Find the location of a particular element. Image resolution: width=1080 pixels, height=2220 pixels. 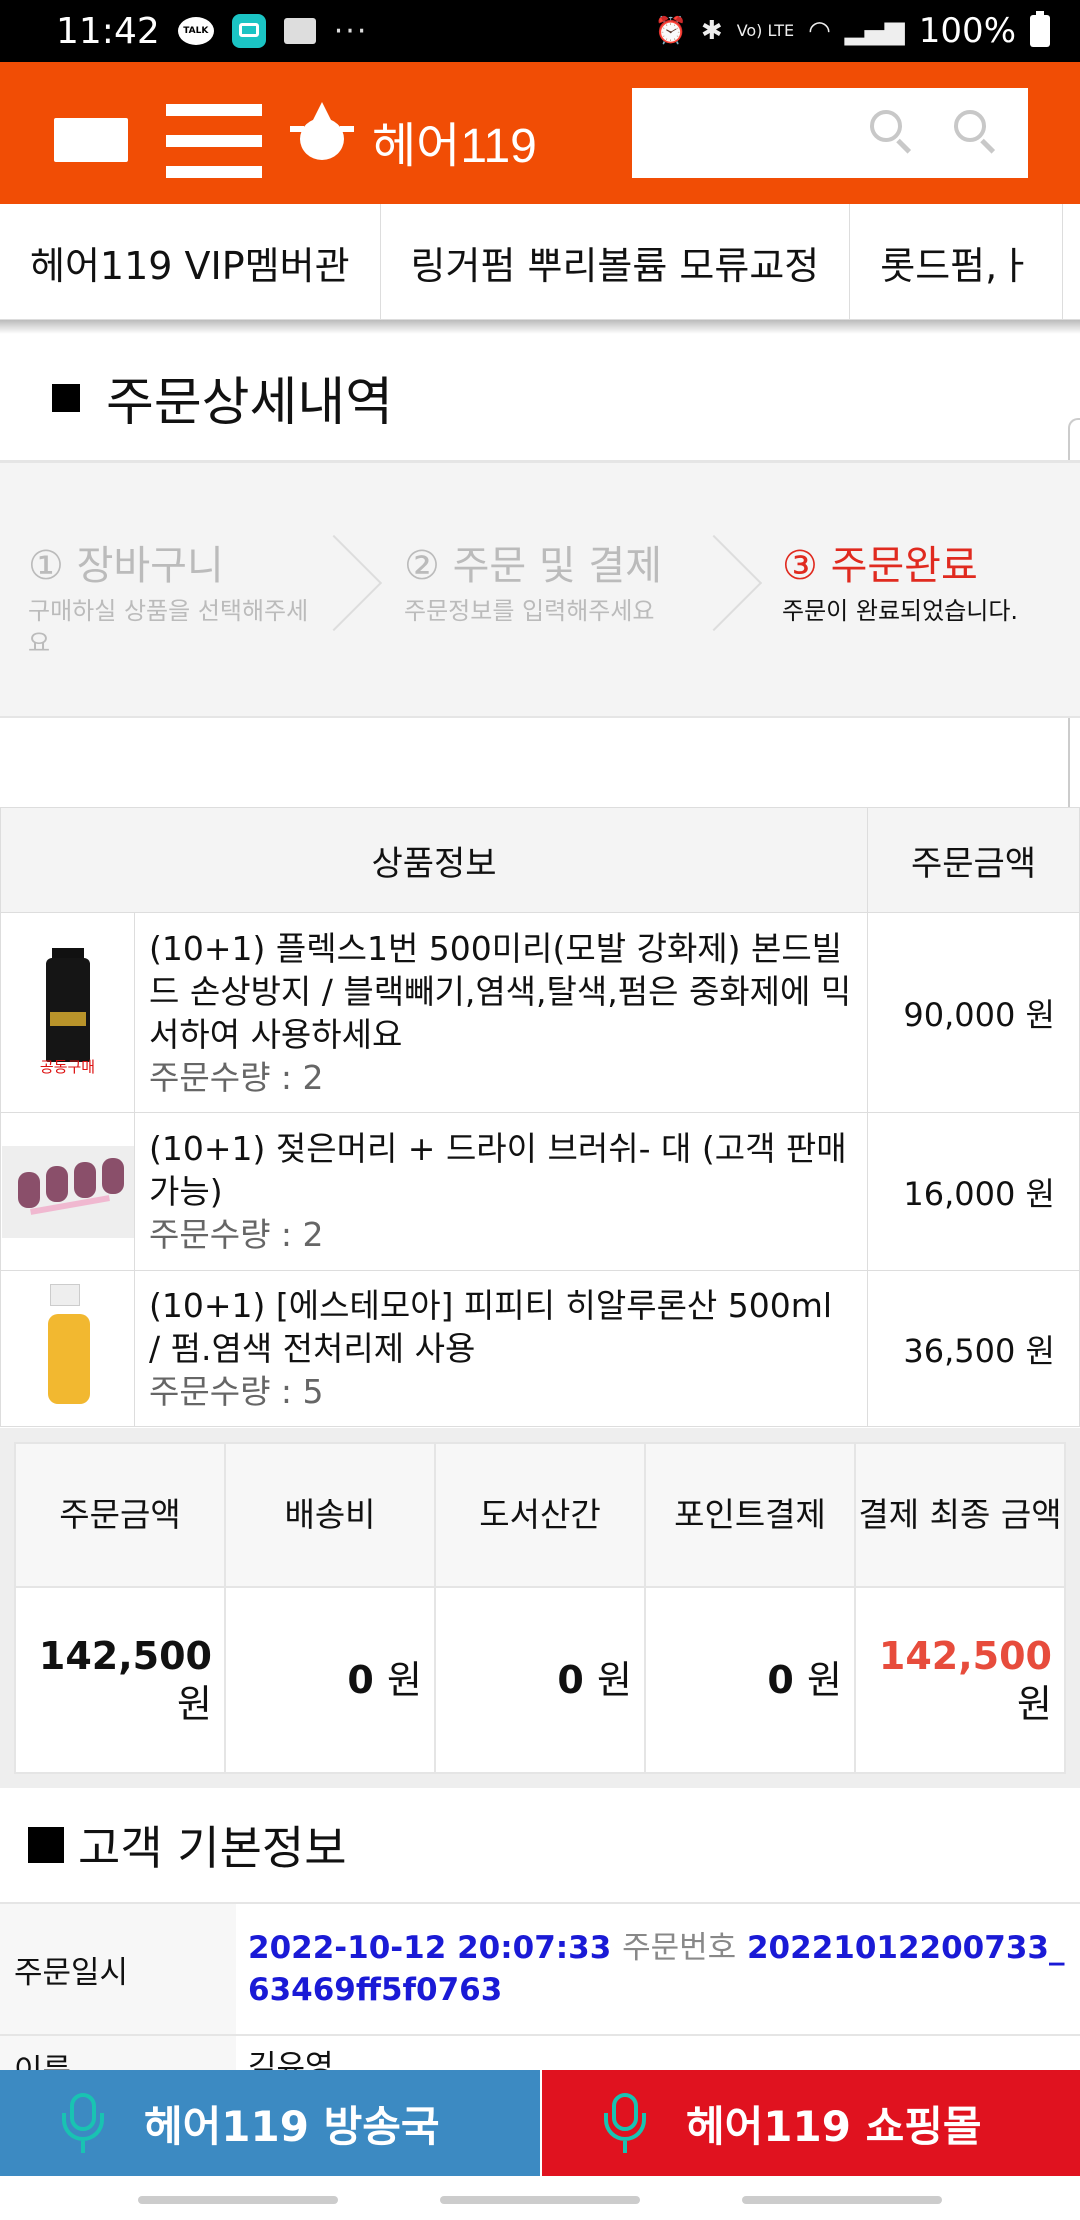

final-amount-value: 142,500 원 is located at coordinates (960, 1680).